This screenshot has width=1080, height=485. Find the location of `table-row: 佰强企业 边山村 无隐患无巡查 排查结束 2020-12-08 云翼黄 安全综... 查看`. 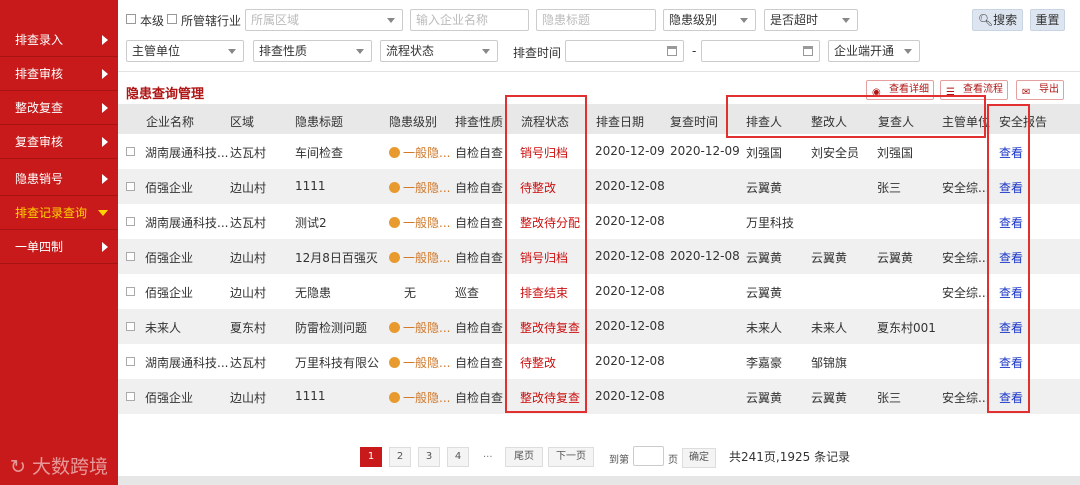

table-row: 佰强企业 边山村 无隐患无巡查 排查结束 2020-12-08 云翼黄 安全综... 查看 is located at coordinates (599, 291).